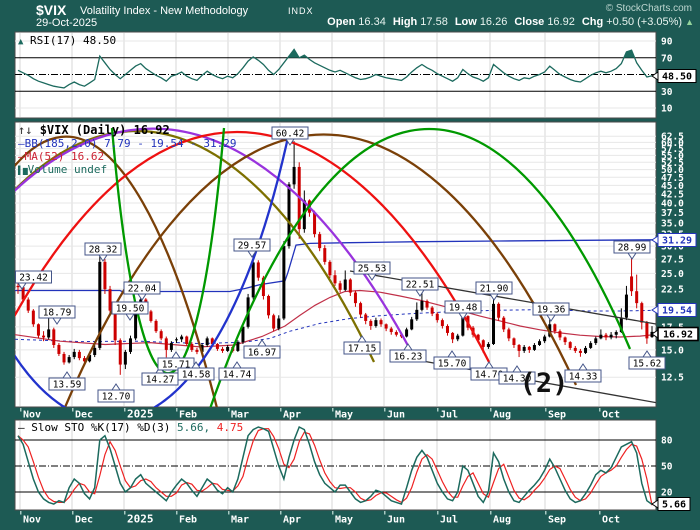 This screenshot has height=530, width=700. I want to click on axis-label: 25.0, so click(672, 274).